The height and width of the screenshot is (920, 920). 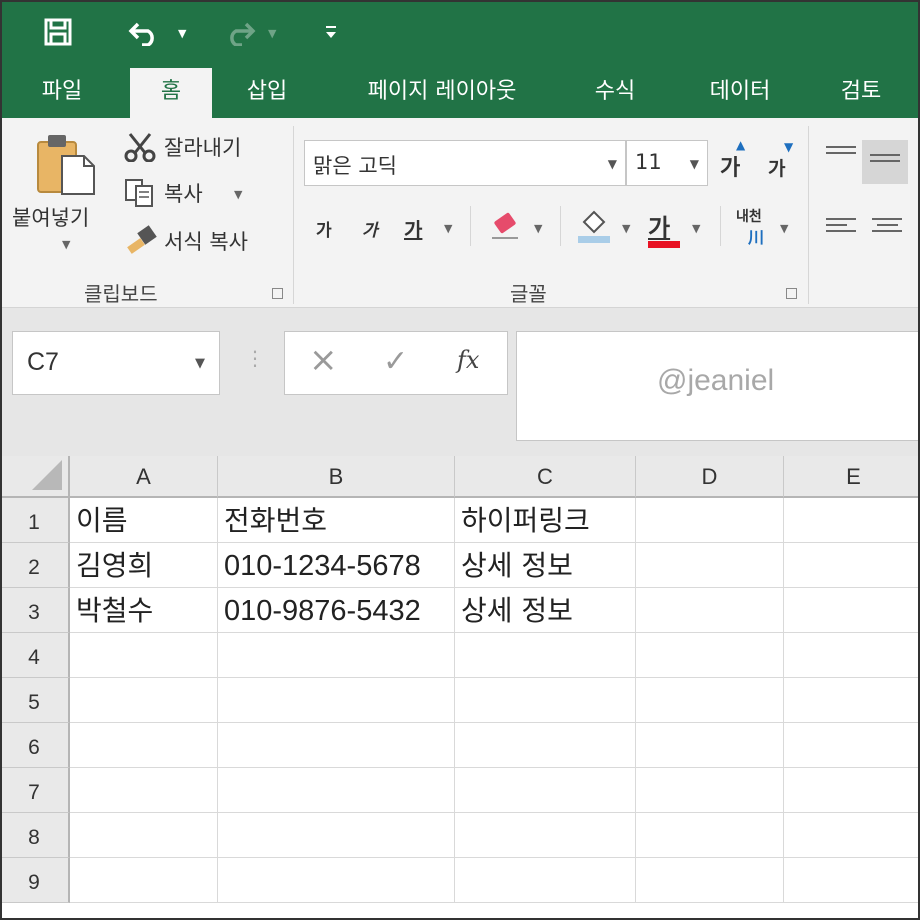 What do you see at coordinates (206, 241) in the screenshot?
I see `format-painter-button: 서식 복사` at bounding box center [206, 241].